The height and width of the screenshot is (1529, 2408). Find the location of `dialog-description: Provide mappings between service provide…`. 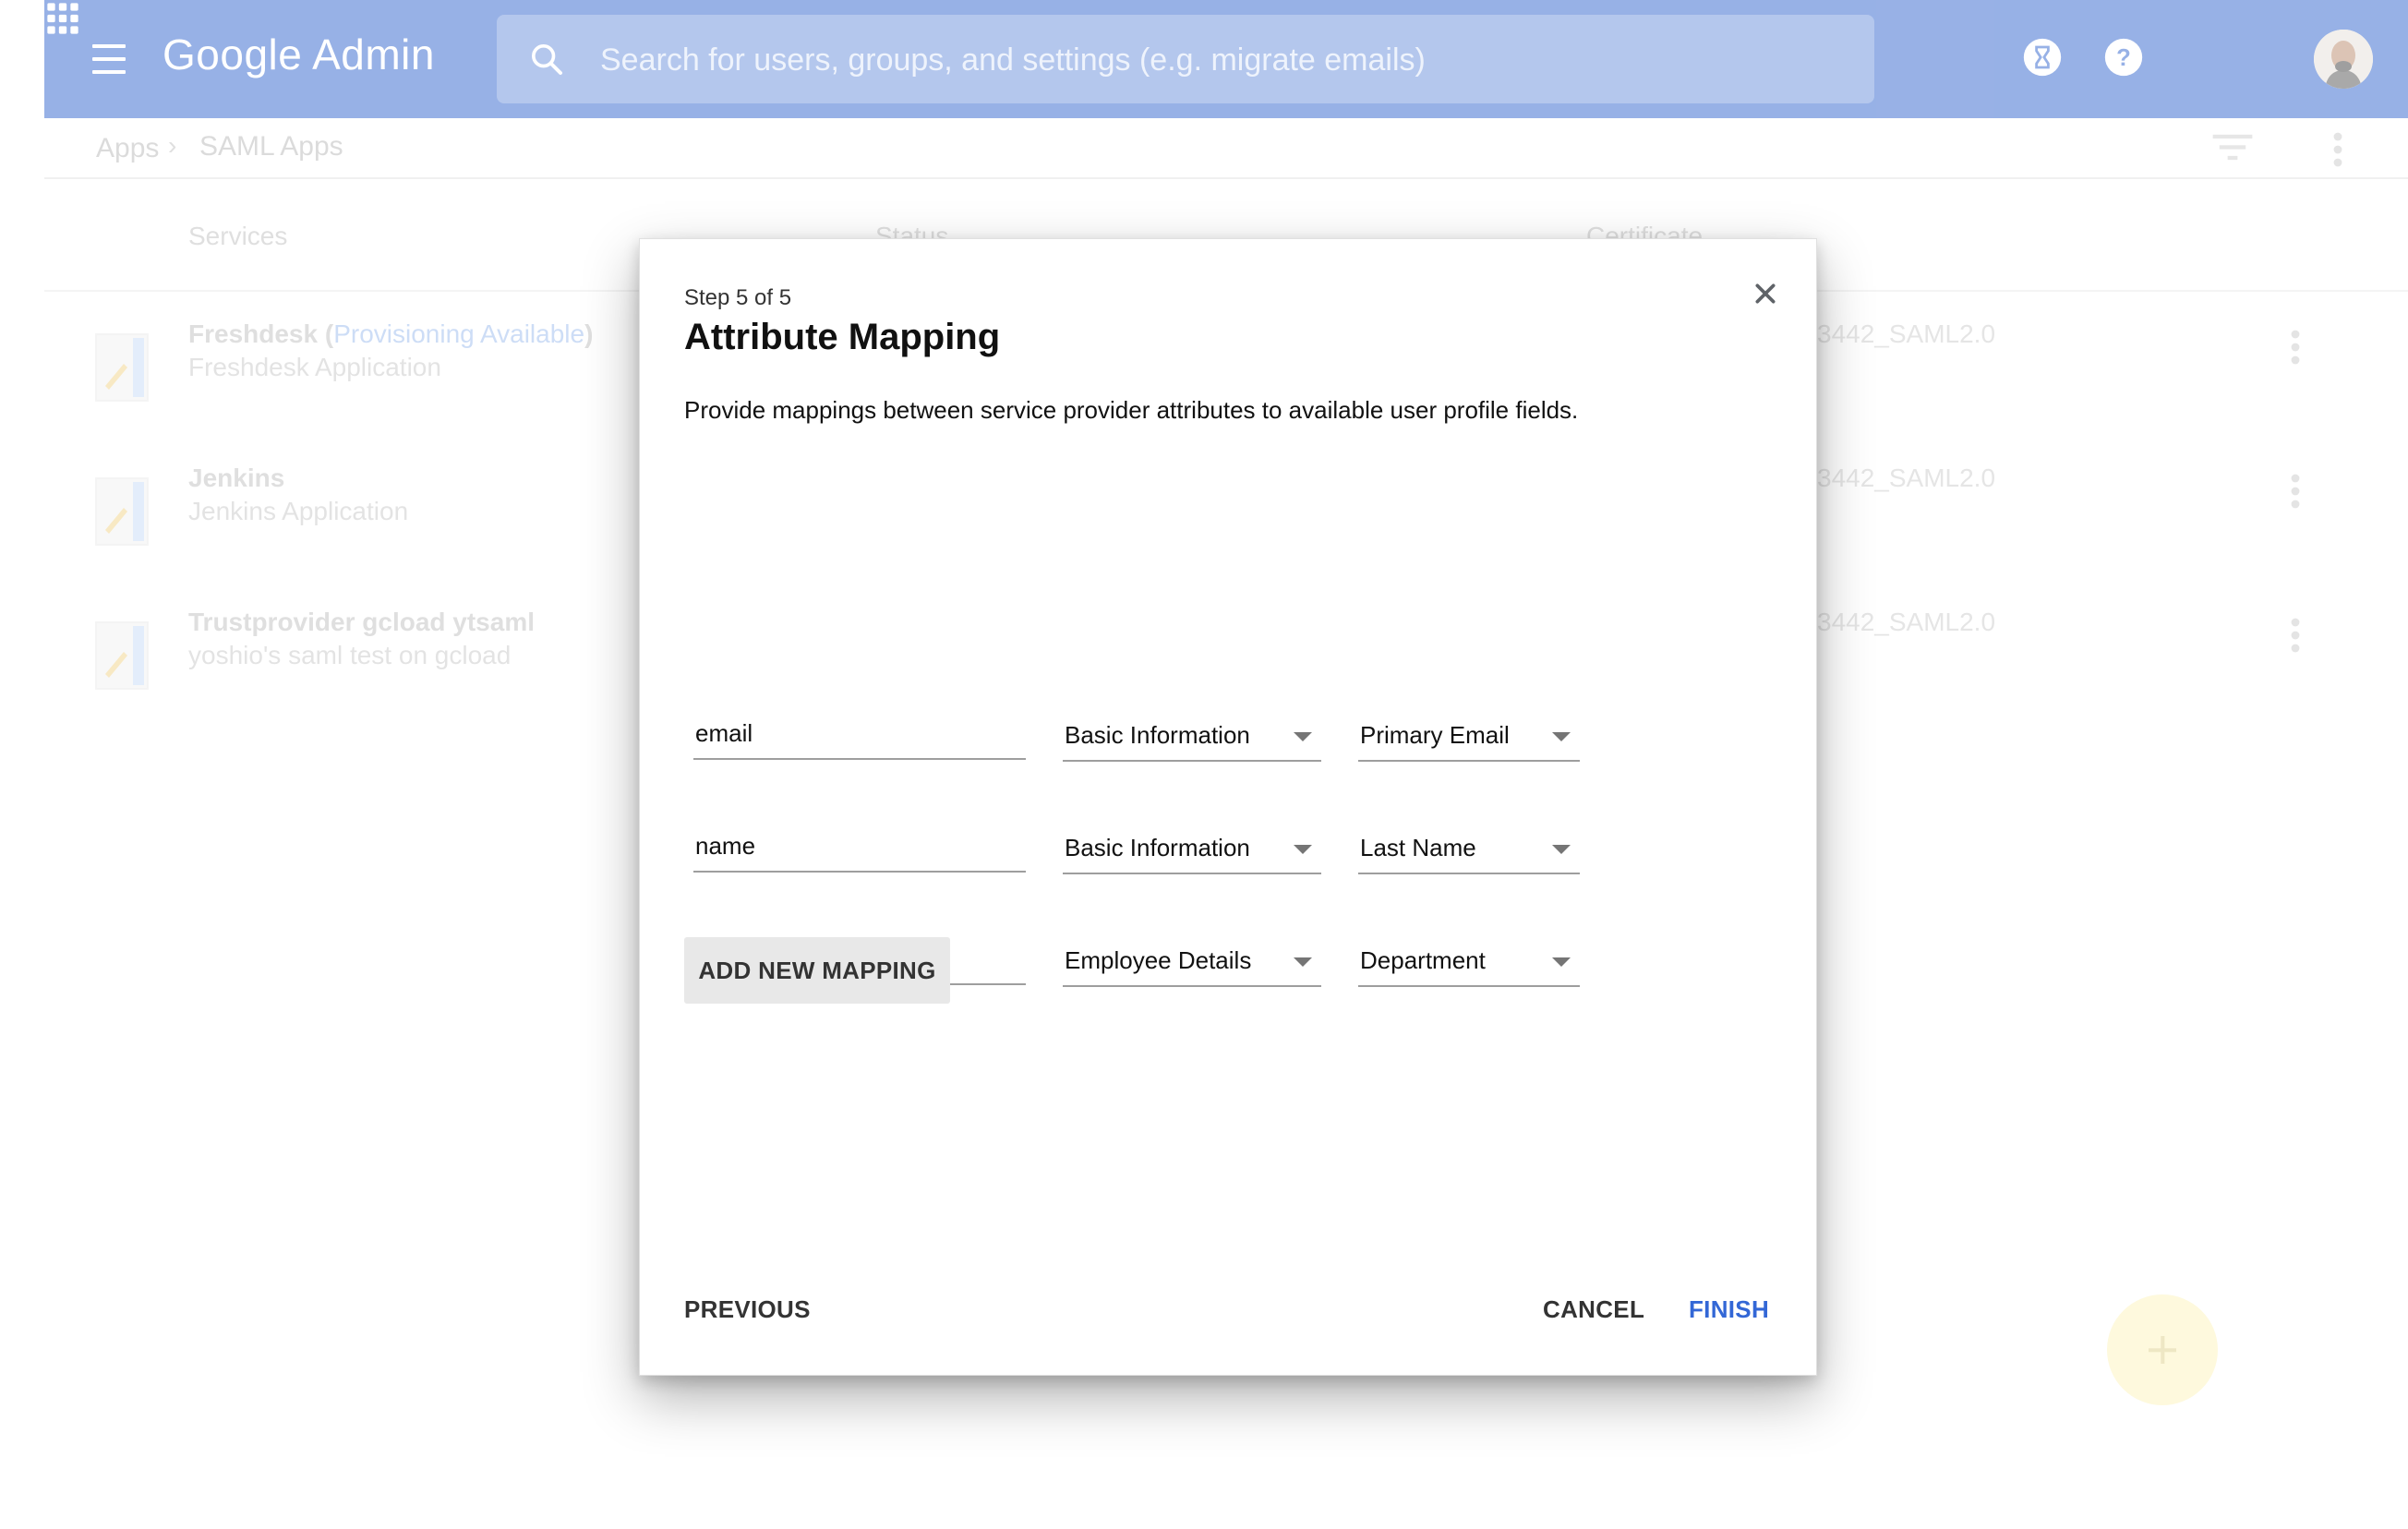

dialog-description: Provide mappings between service provide… is located at coordinates (1131, 410).